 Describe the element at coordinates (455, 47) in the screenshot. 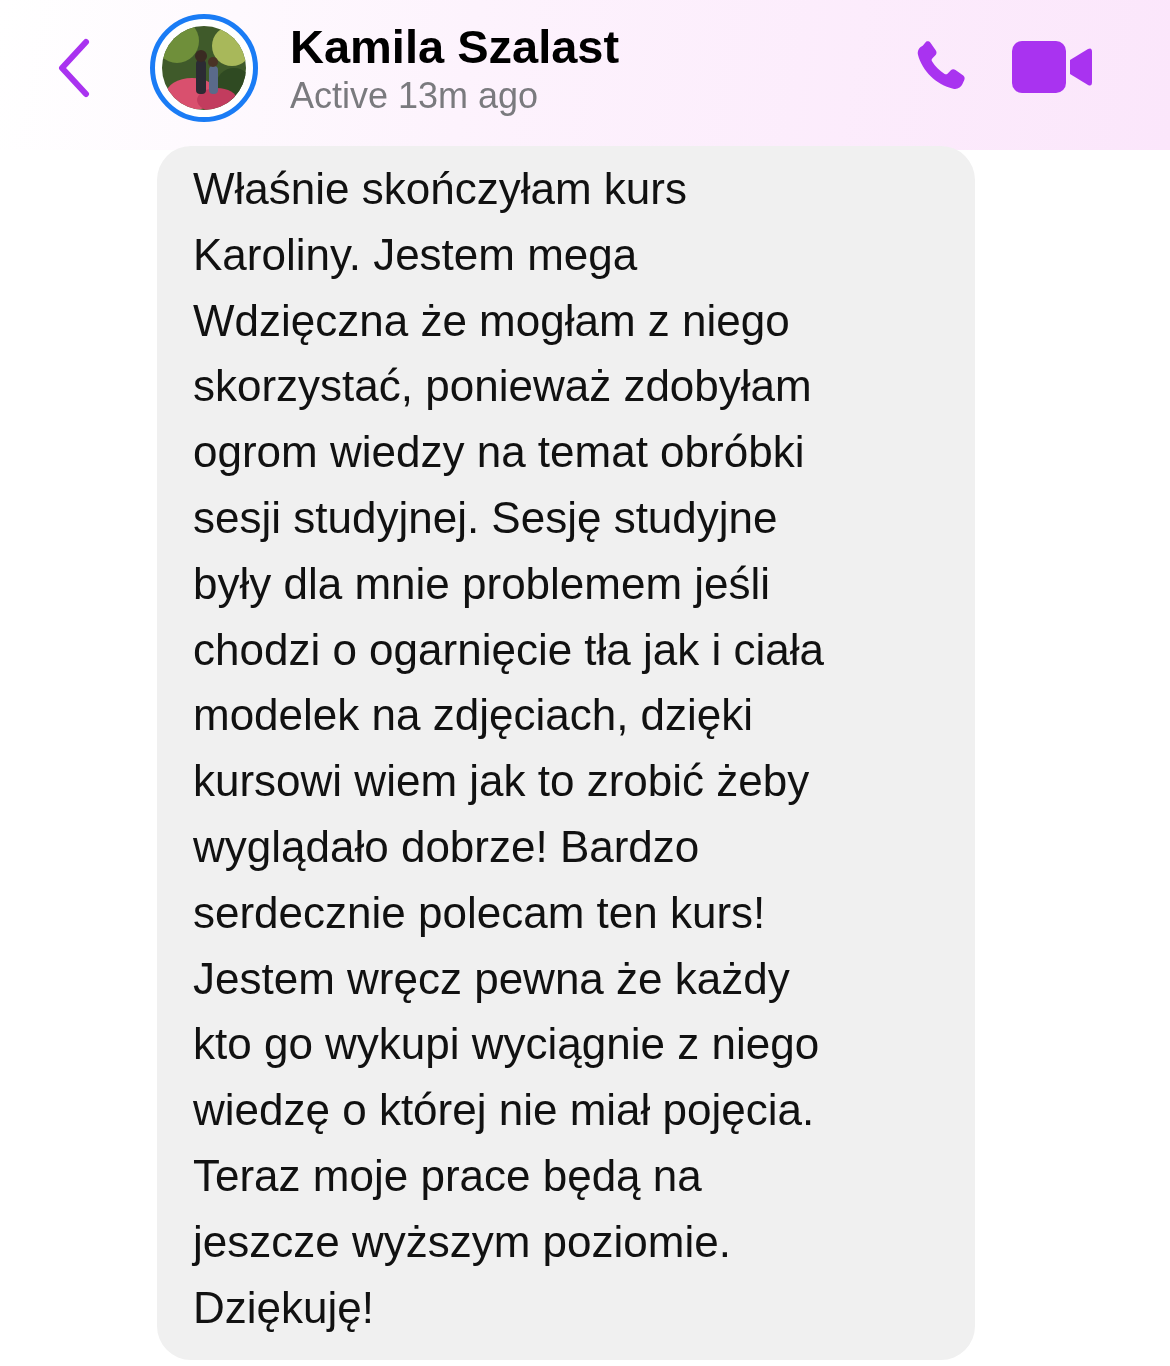

I see `contact-name: Kamila Szalast` at that location.